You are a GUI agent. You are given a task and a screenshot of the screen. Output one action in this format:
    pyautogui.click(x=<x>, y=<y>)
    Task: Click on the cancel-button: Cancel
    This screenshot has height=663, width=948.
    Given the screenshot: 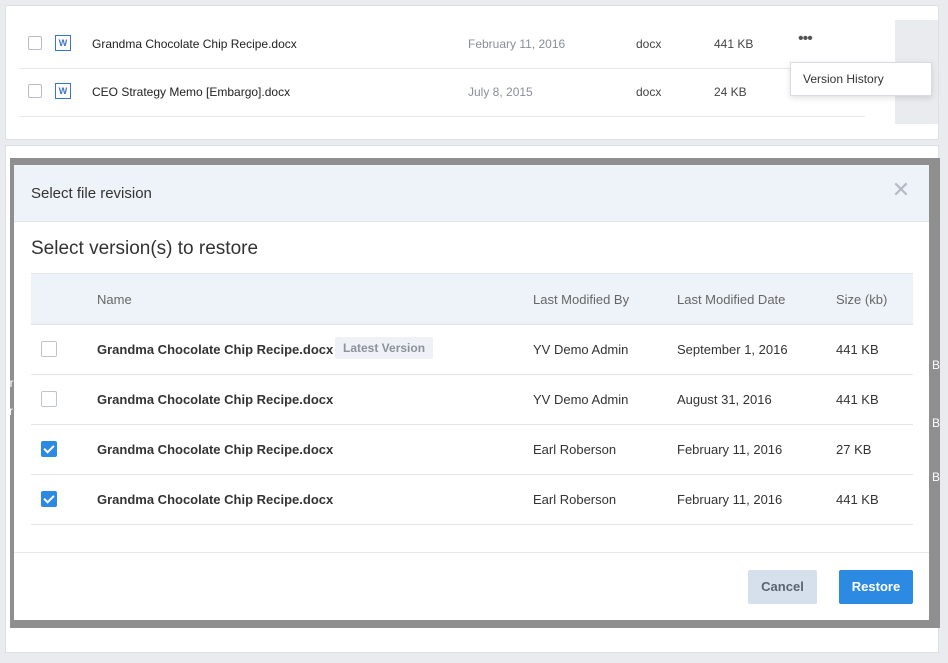 What is the action you would take?
    pyautogui.click(x=782, y=587)
    